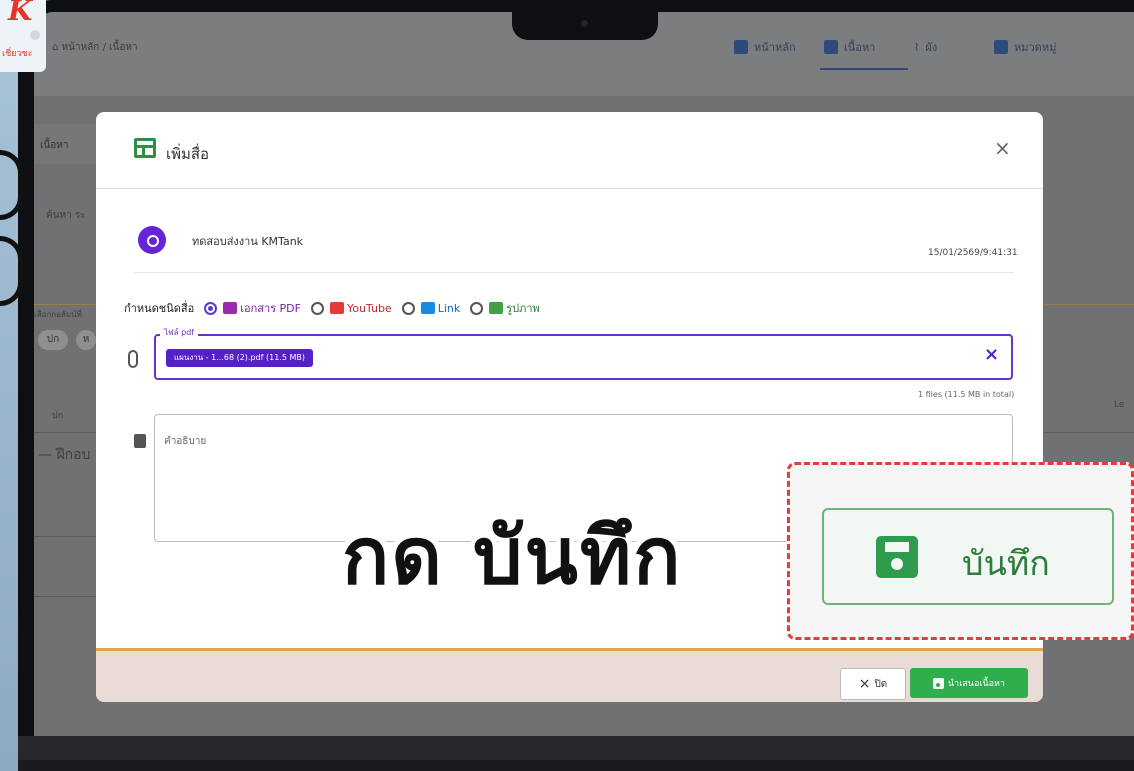 The width and height of the screenshot is (1134, 771). Describe the element at coordinates (408, 308) in the screenshot. I see `radio-link` at that location.